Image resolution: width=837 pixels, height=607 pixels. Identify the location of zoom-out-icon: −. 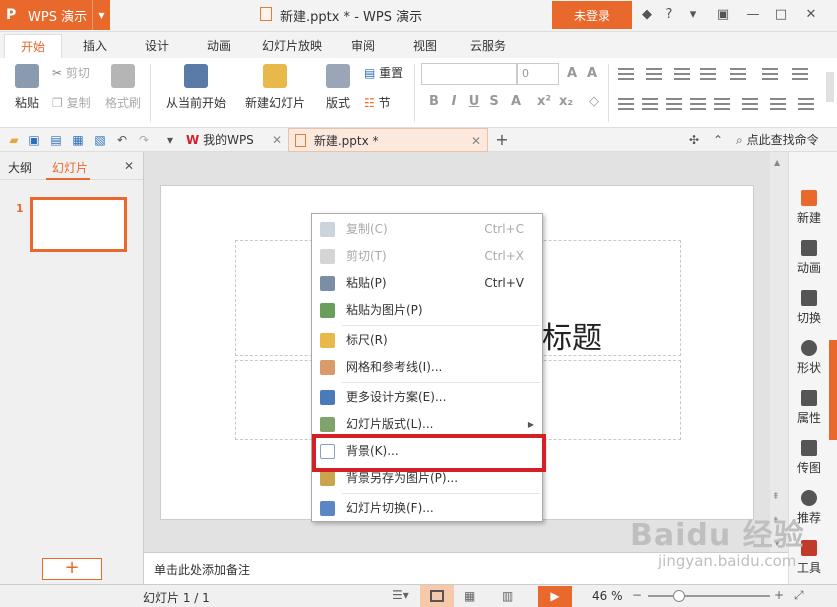
(637, 595).